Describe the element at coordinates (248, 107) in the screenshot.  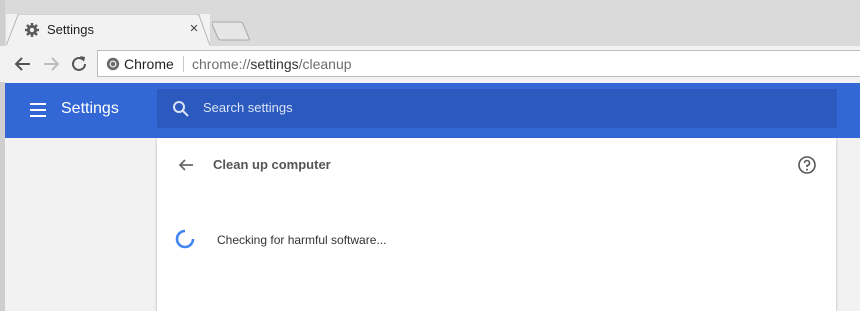
I see `search-placeholder: Search settings` at that location.